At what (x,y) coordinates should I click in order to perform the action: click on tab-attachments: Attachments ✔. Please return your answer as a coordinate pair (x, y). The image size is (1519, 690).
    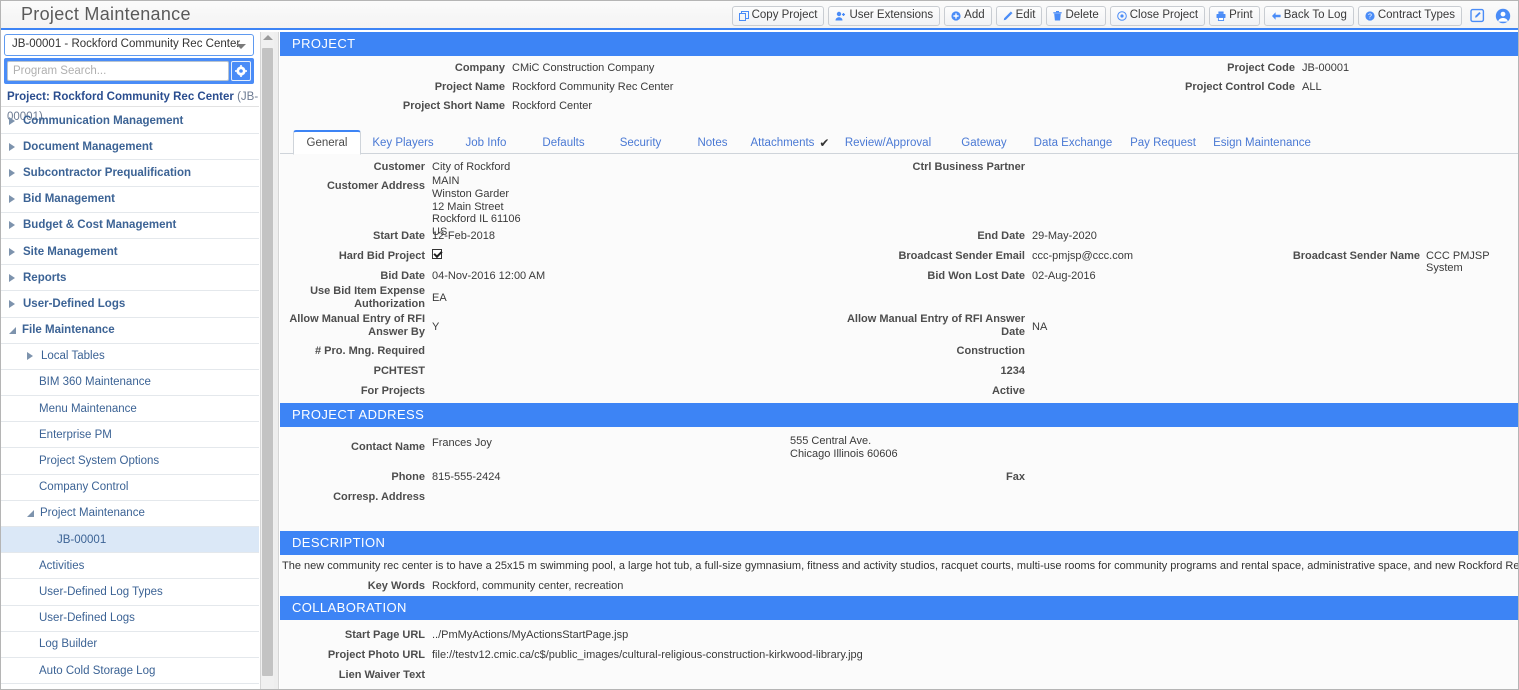
    Looking at the image, I should click on (790, 142).